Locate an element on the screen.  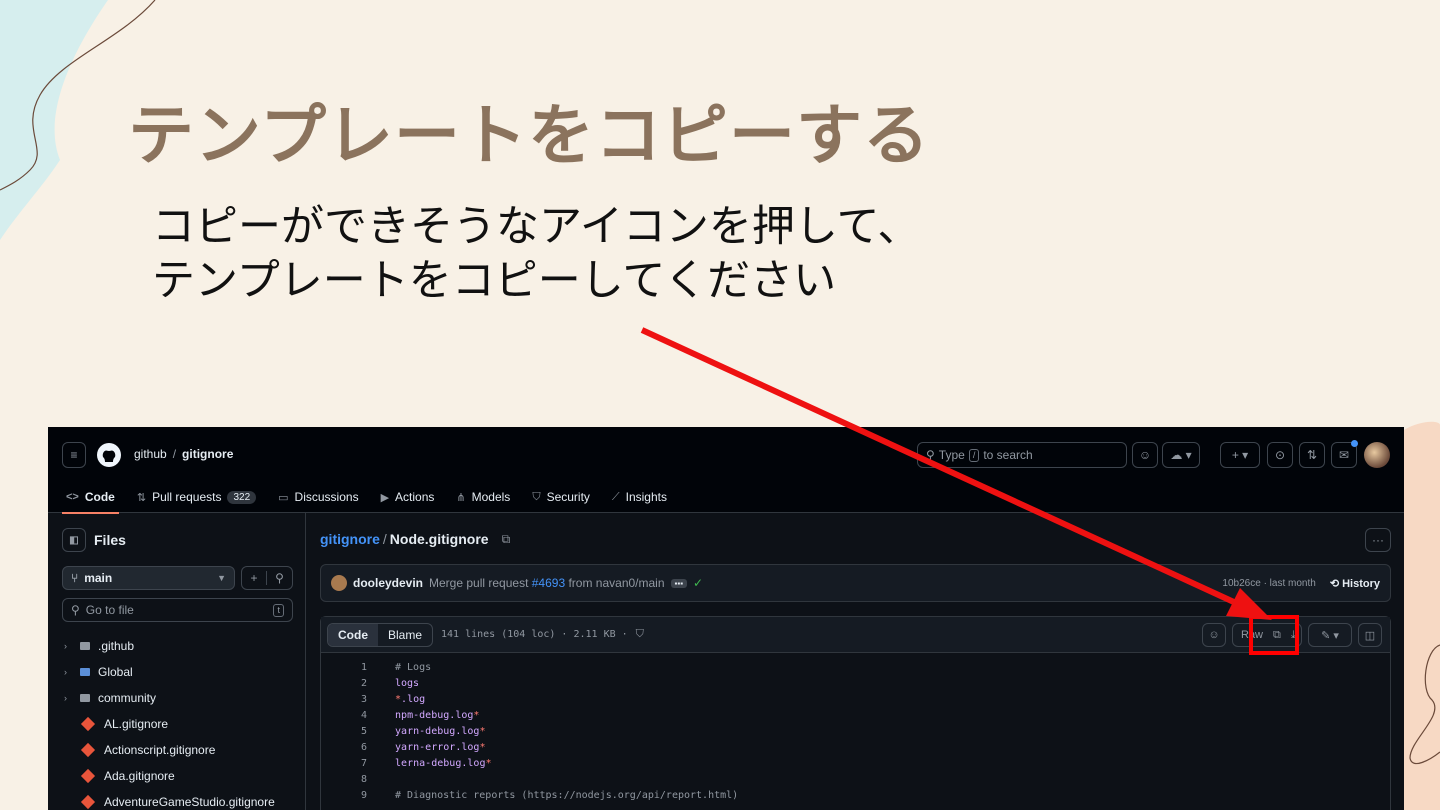
tree-item-github-folder: › .github is located at coordinates (169, 646).